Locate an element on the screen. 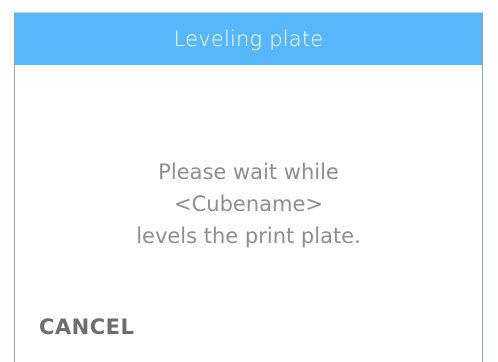 Image resolution: width=498 pixels, height=362 pixels. dialog-header: Leveling plate is located at coordinates (248, 39).